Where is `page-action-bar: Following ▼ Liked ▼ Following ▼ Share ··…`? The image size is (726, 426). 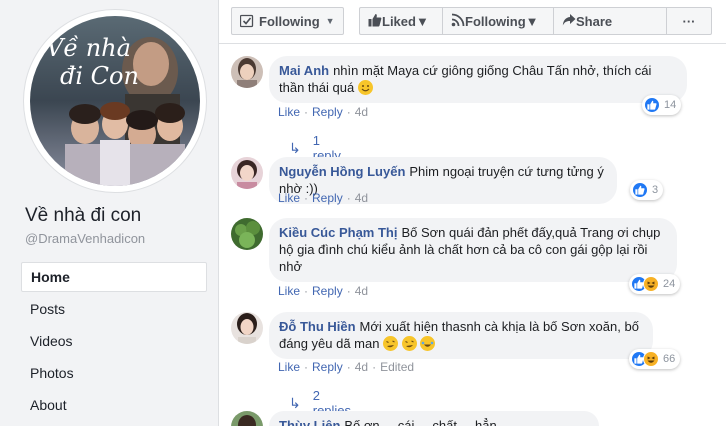 page-action-bar: Following ▼ Liked ▼ Following ▼ Share ··… is located at coordinates (472, 22).